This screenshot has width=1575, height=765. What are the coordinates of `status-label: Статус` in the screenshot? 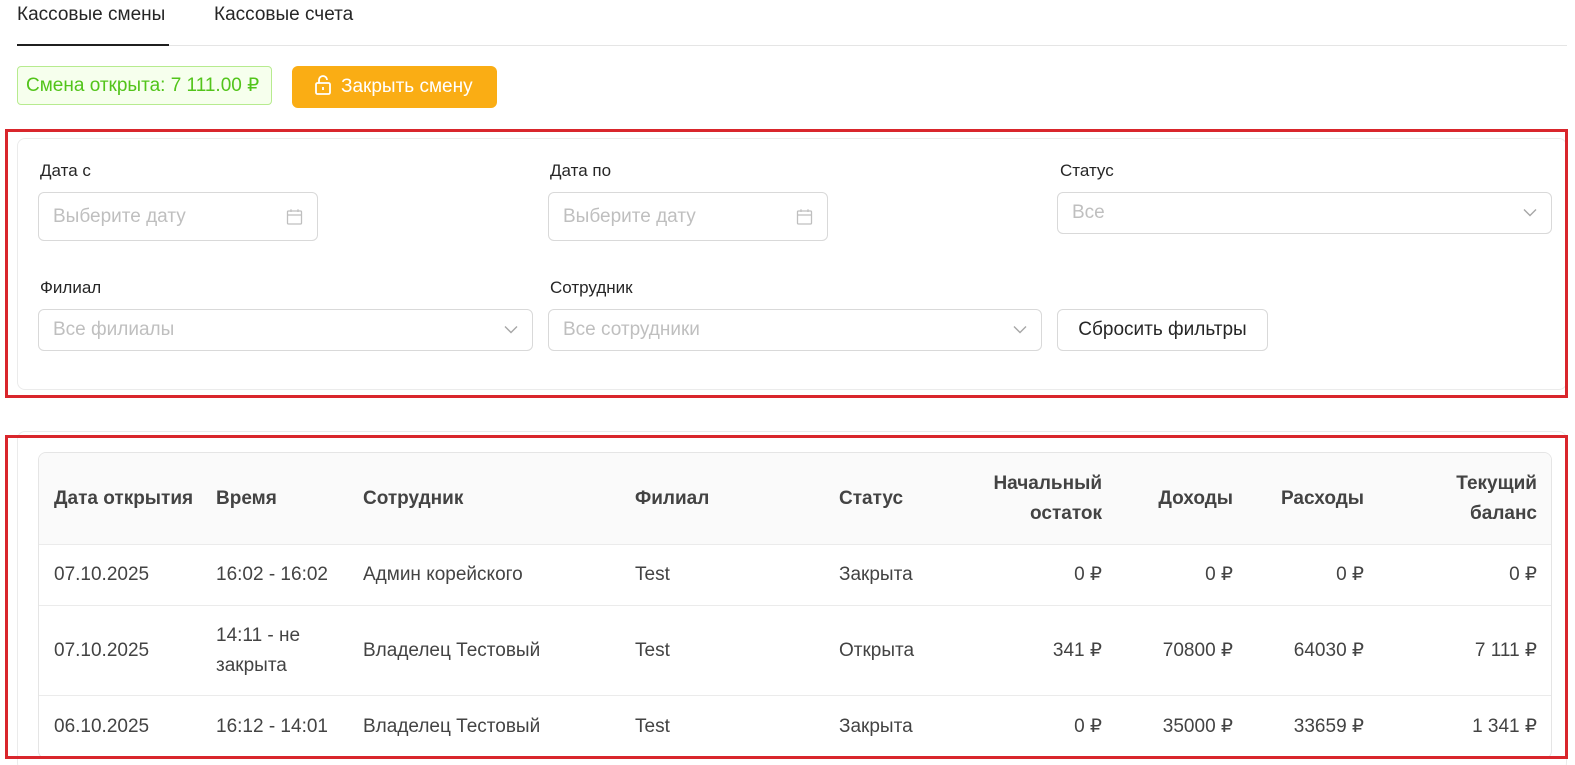 It's located at (1087, 170).